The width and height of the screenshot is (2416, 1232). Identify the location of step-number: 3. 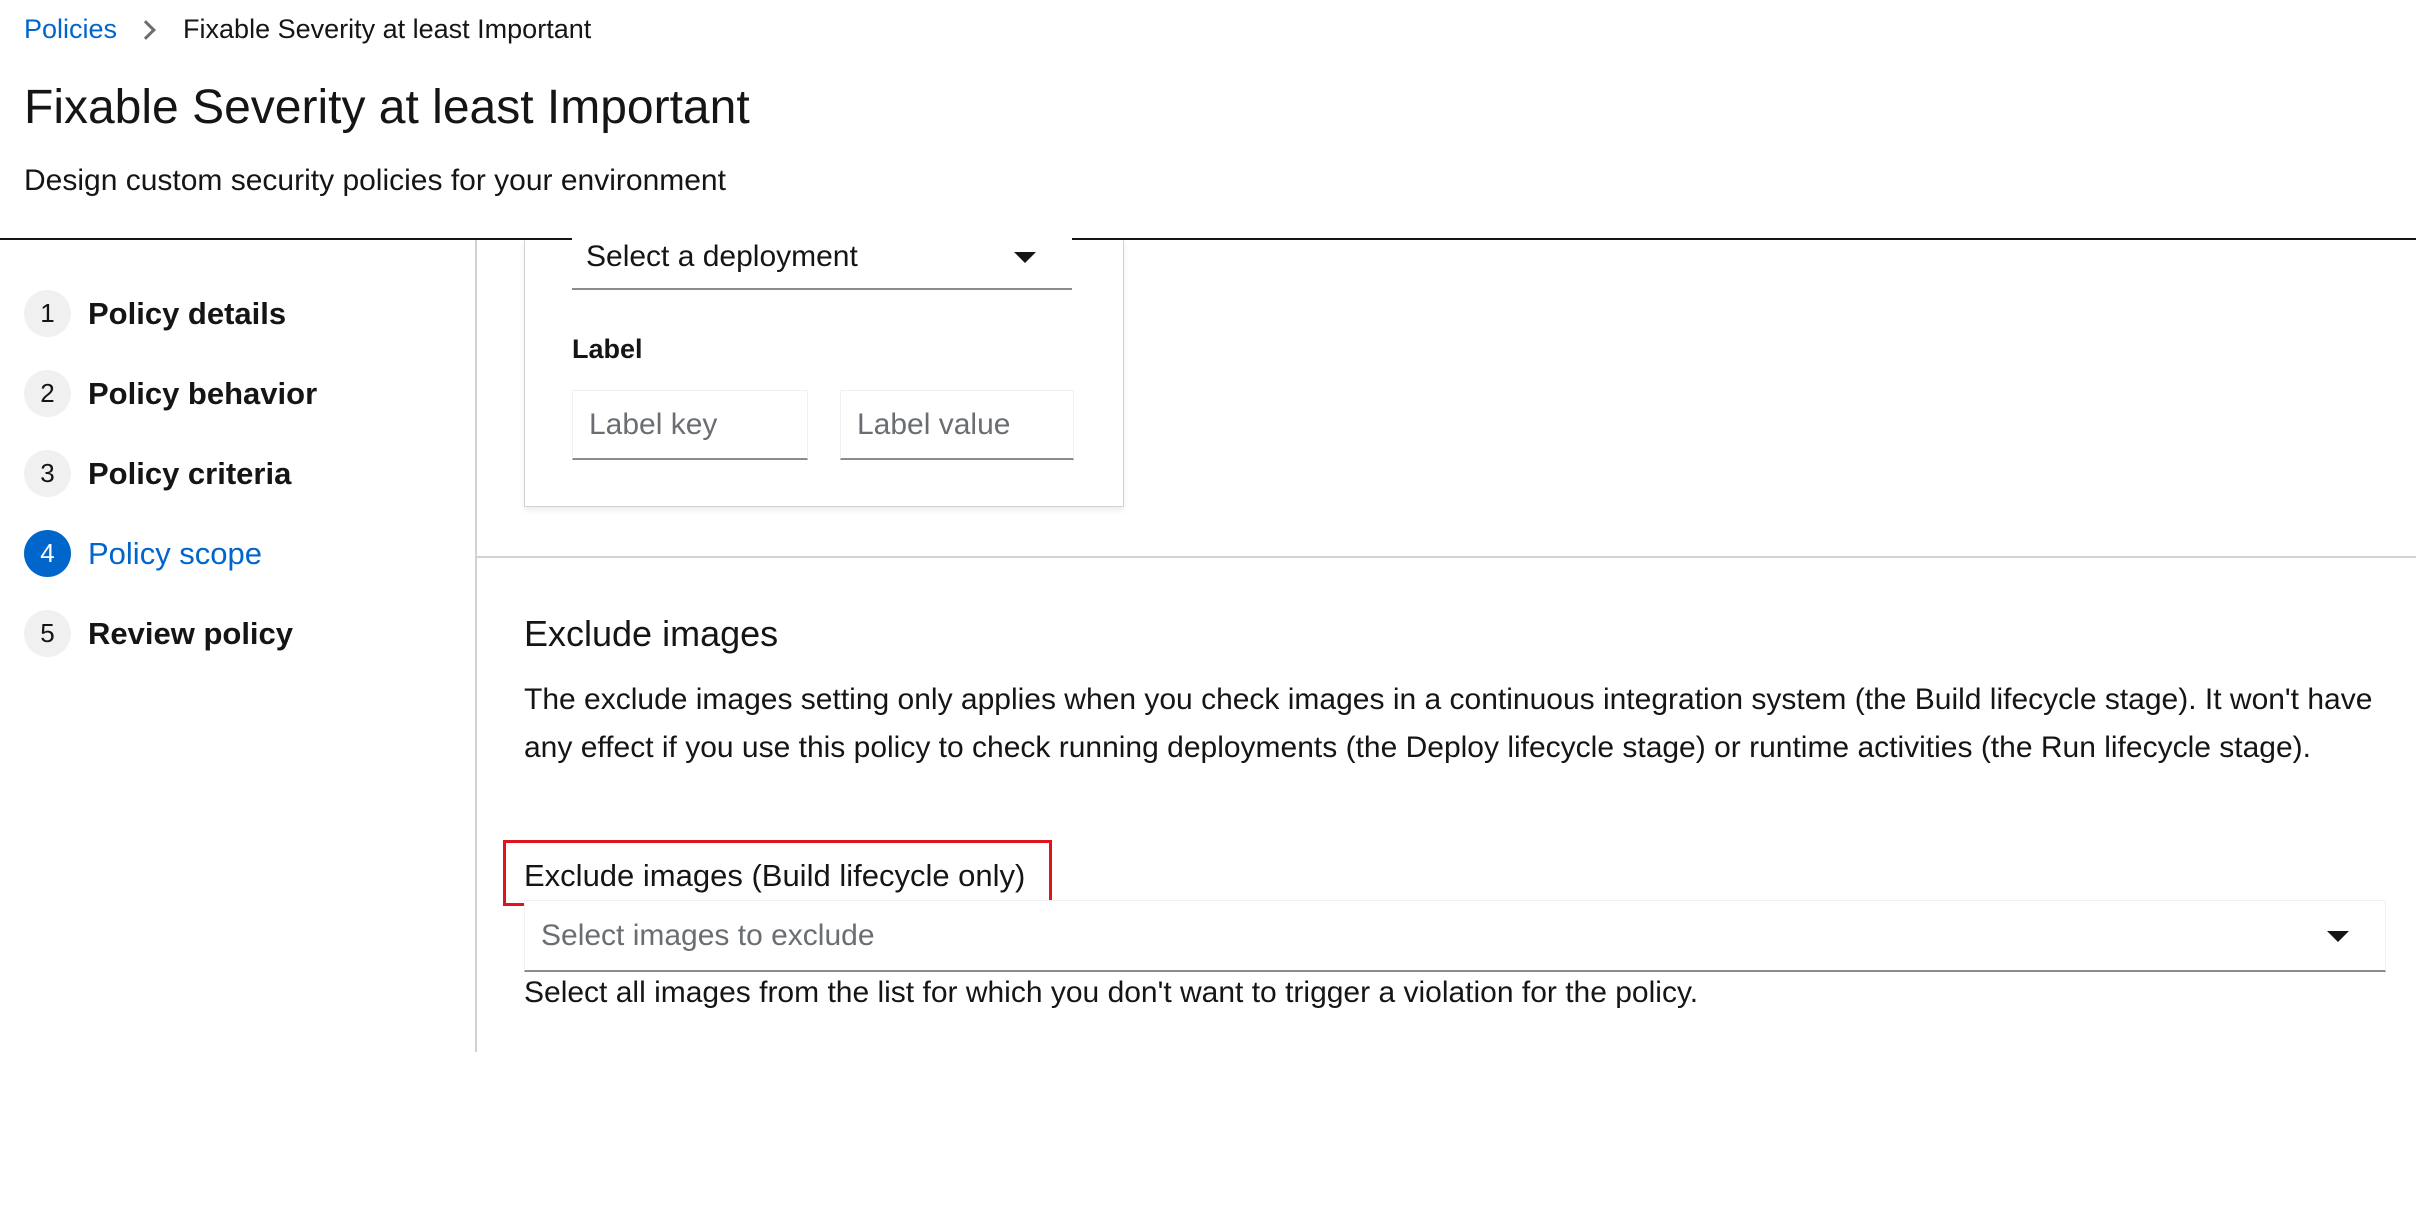
(47, 473).